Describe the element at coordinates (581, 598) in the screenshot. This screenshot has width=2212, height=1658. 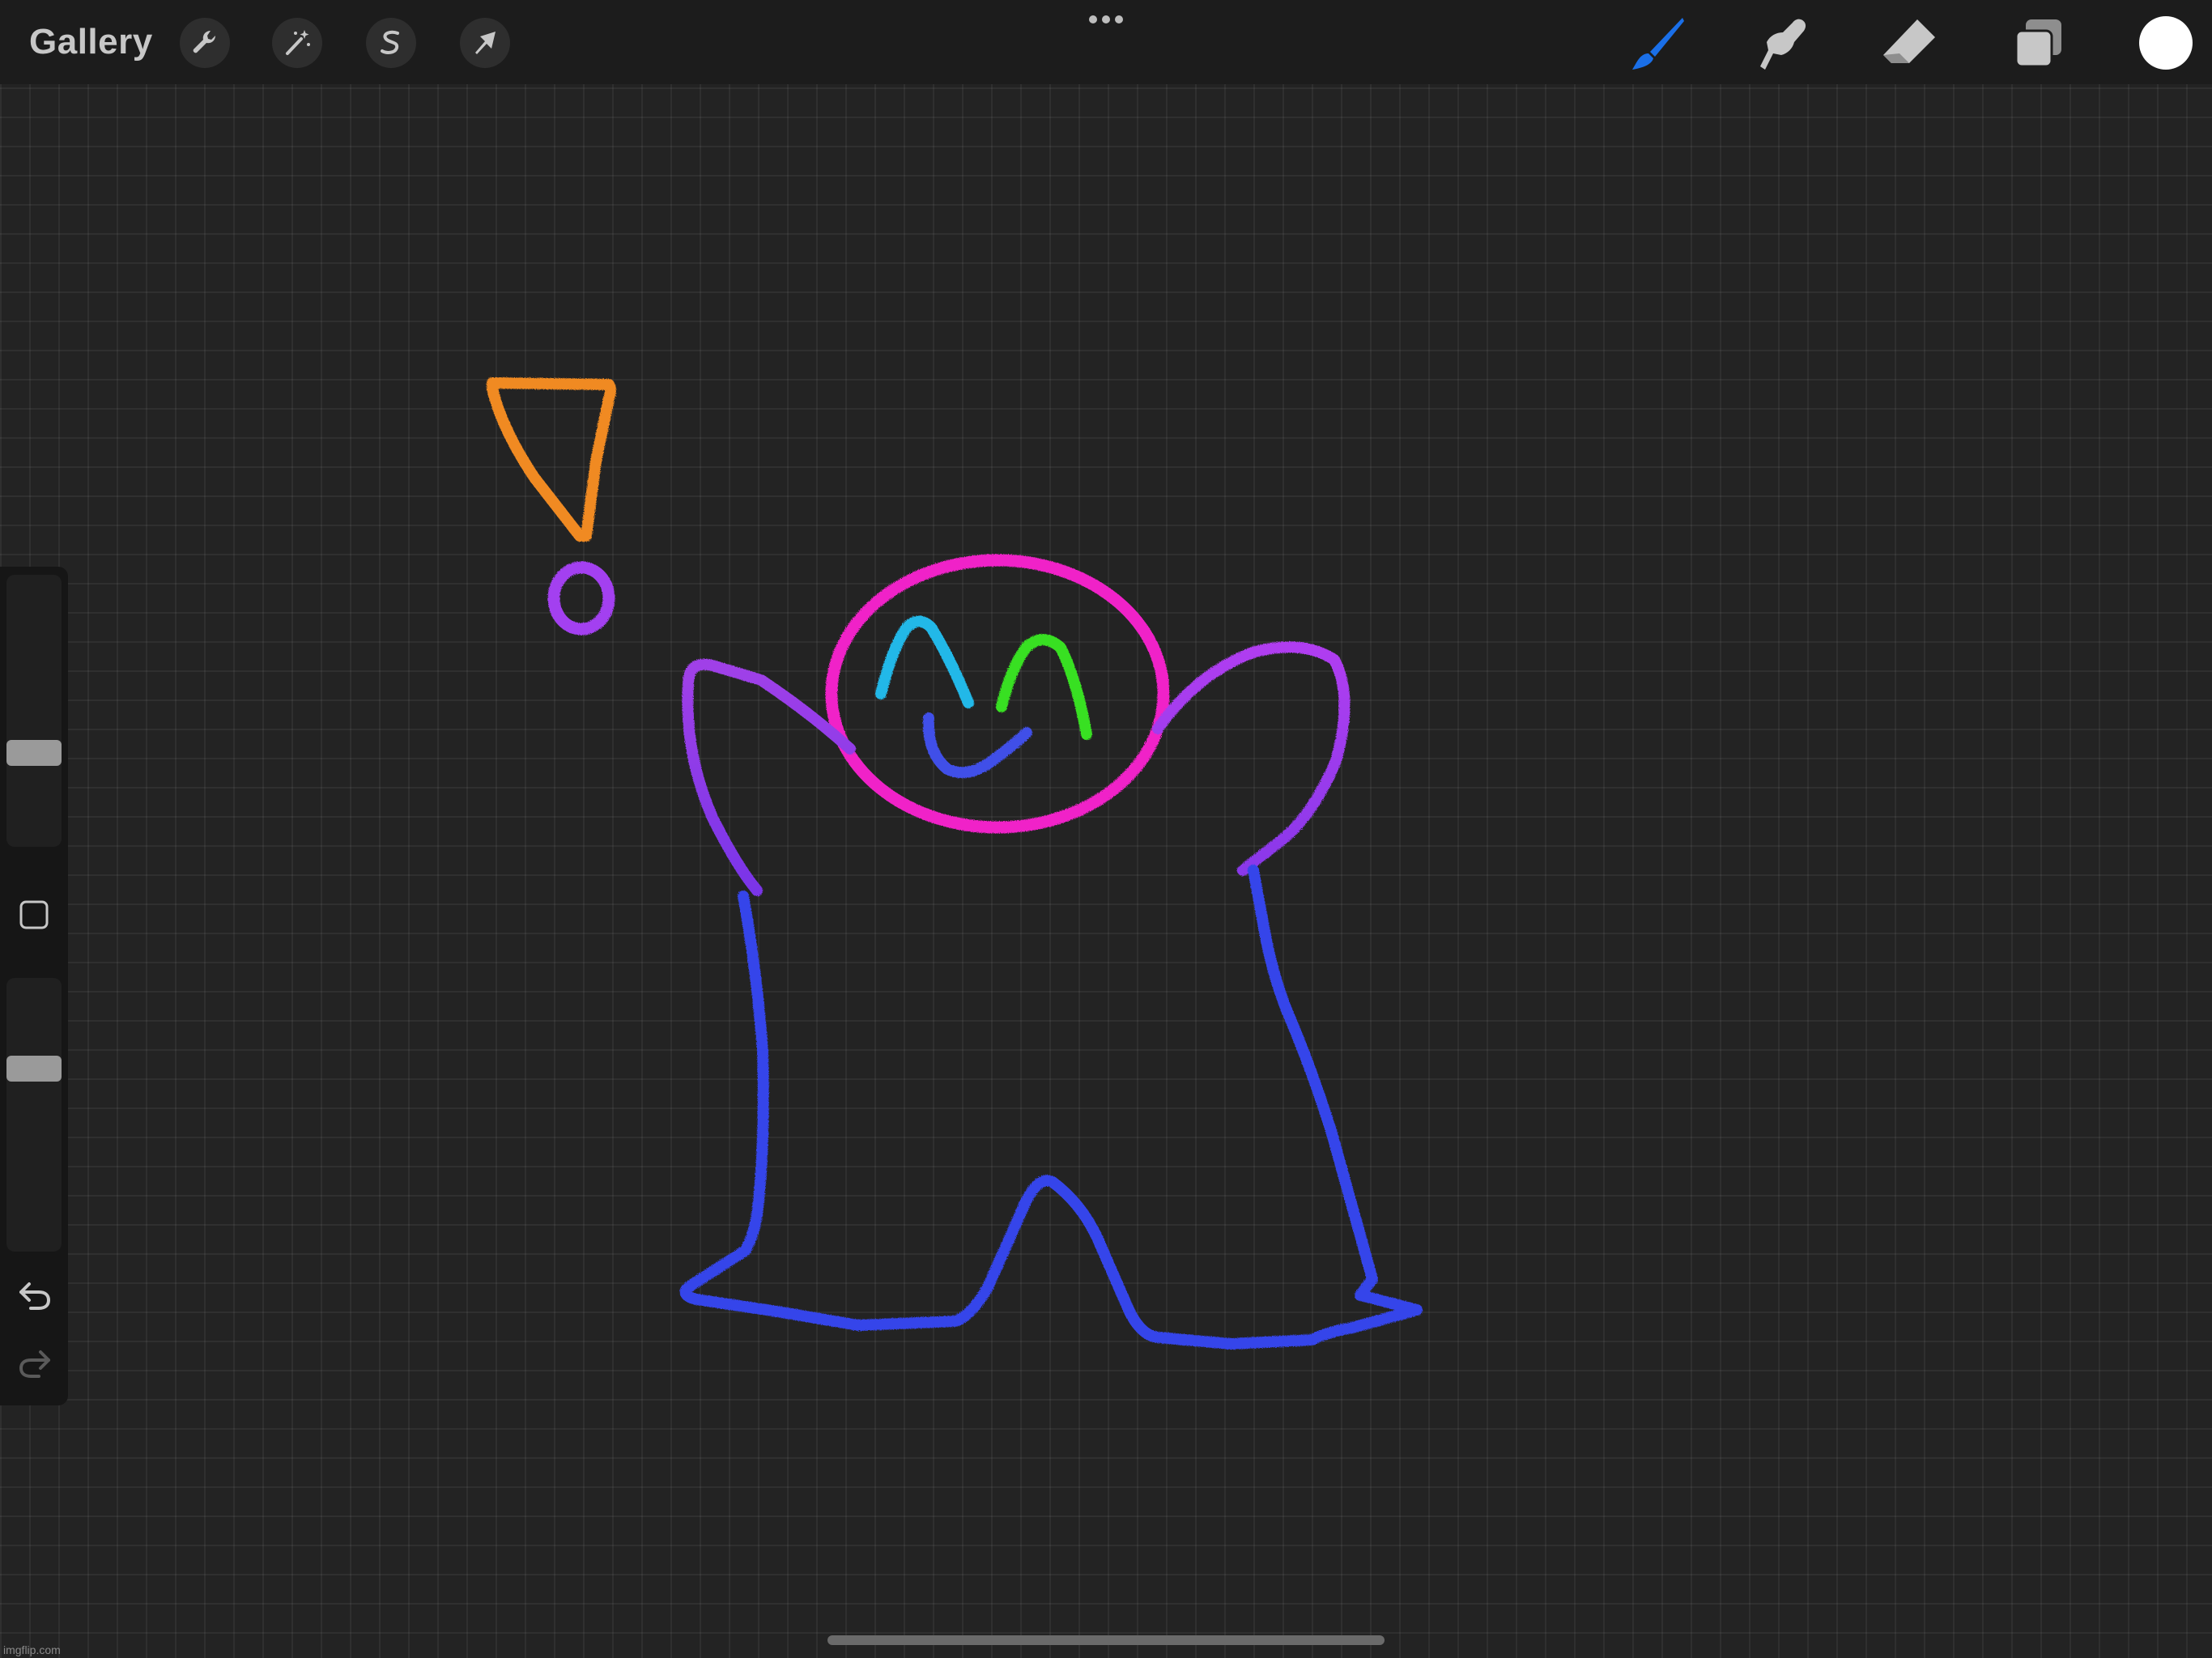
I see `purple-dot-stroke` at that location.